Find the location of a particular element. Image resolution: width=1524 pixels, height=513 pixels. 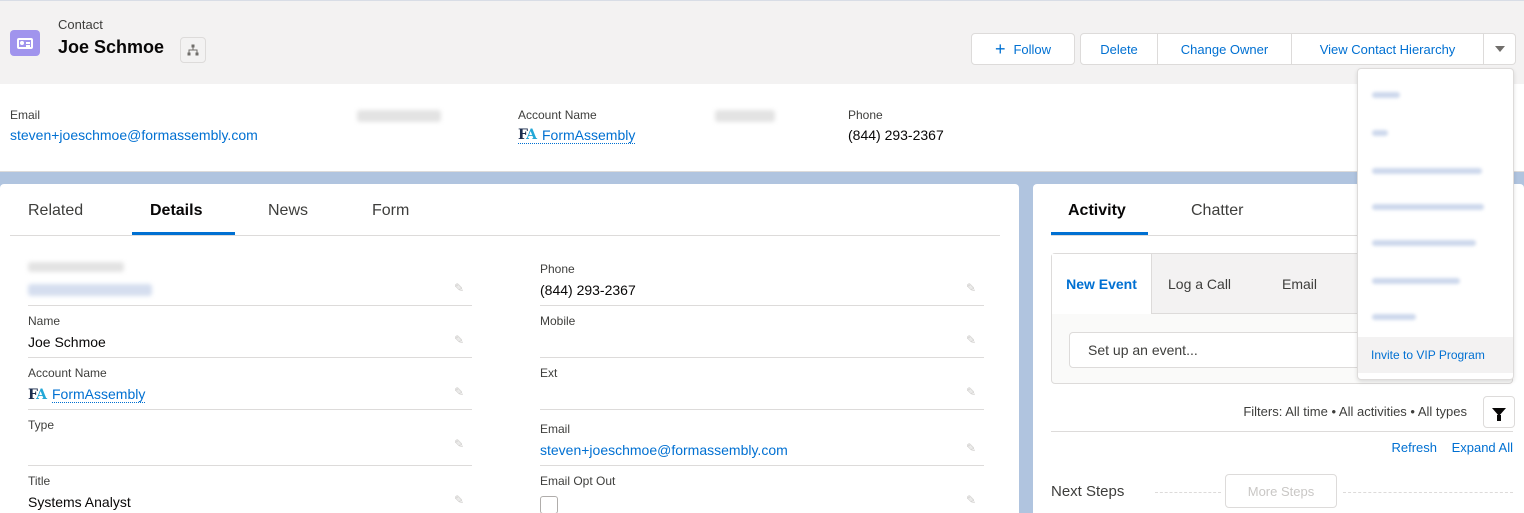

field-mobile: Mobile ✎ is located at coordinates (762, 332).